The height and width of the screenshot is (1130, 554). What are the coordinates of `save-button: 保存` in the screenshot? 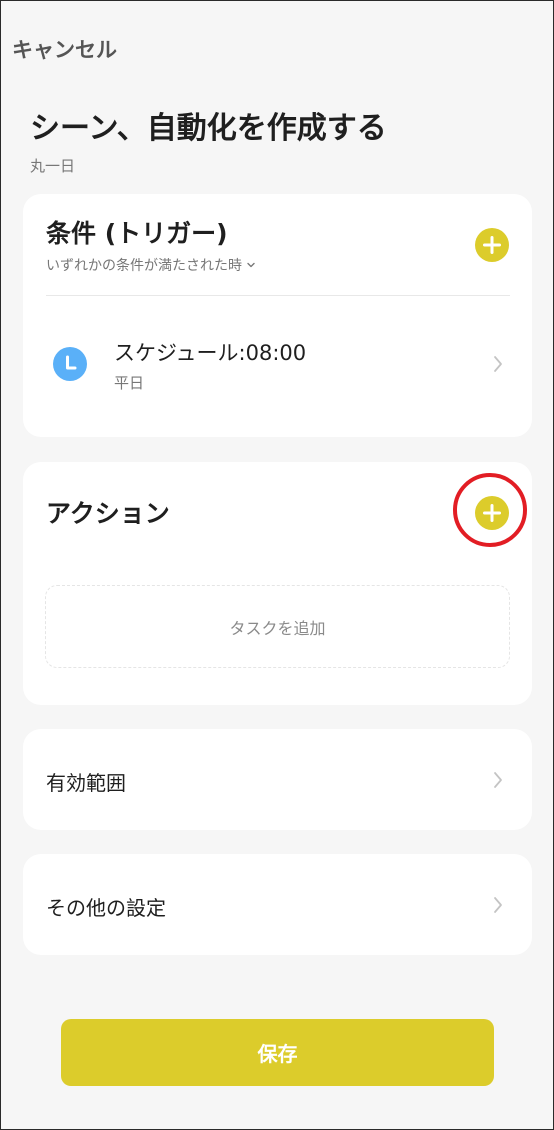 It's located at (277, 1052).